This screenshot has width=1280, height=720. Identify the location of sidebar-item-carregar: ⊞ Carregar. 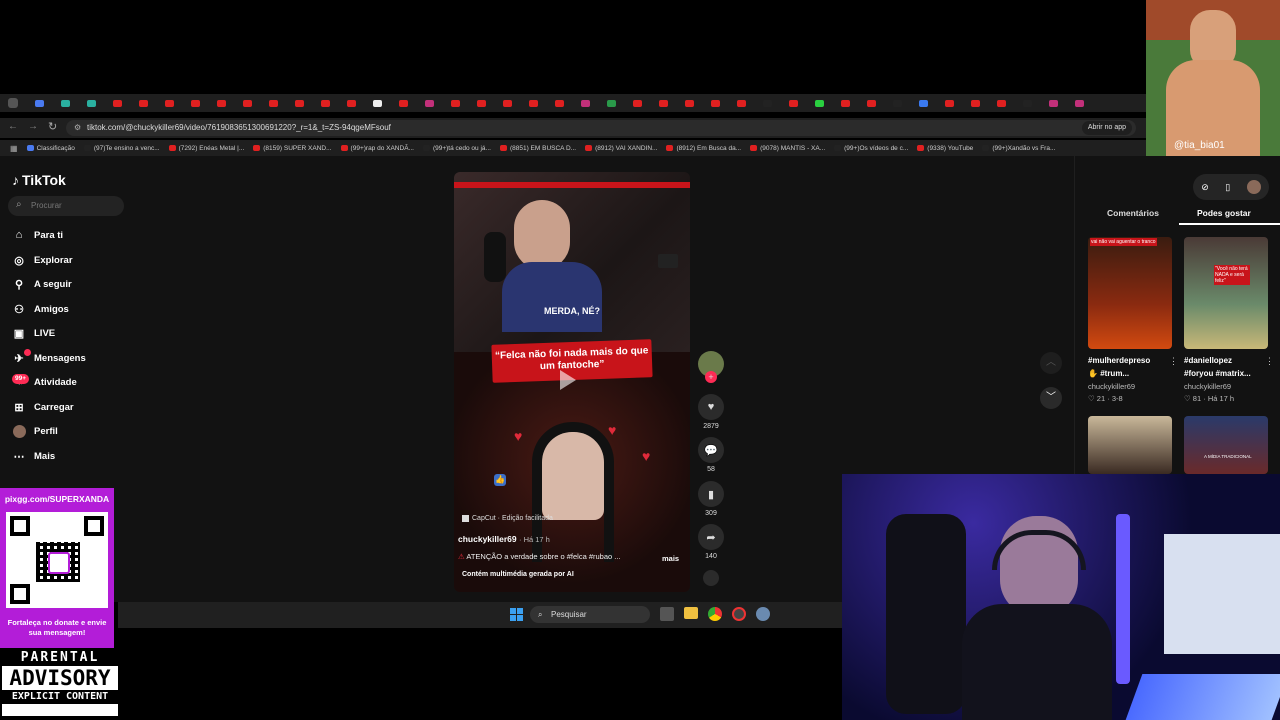
(42, 407).